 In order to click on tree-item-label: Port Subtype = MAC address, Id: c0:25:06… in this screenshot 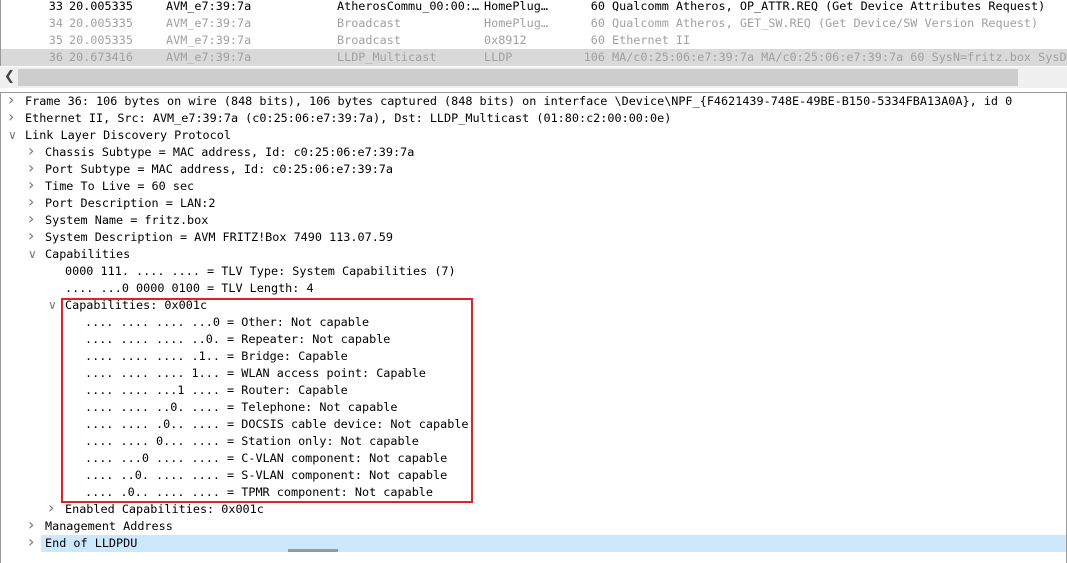, I will do `click(219, 169)`.